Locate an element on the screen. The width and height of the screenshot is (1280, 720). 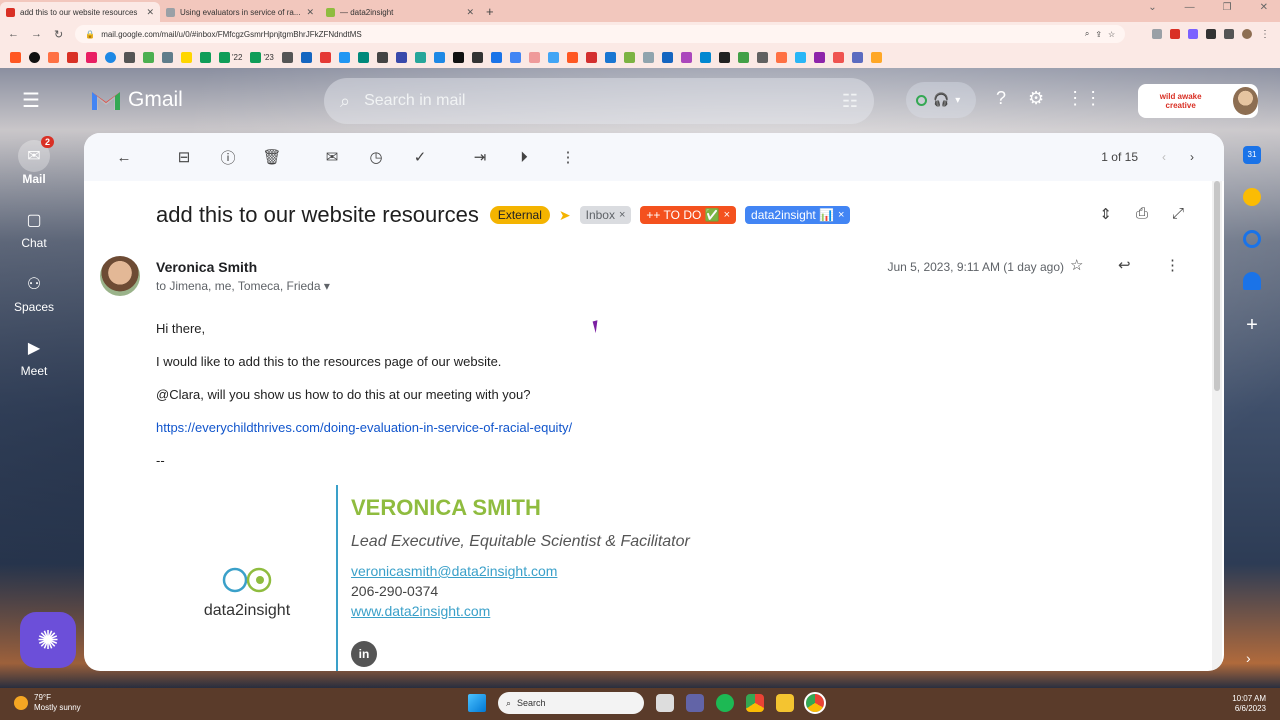
windows-start-icon is located at coordinates (477, 703).